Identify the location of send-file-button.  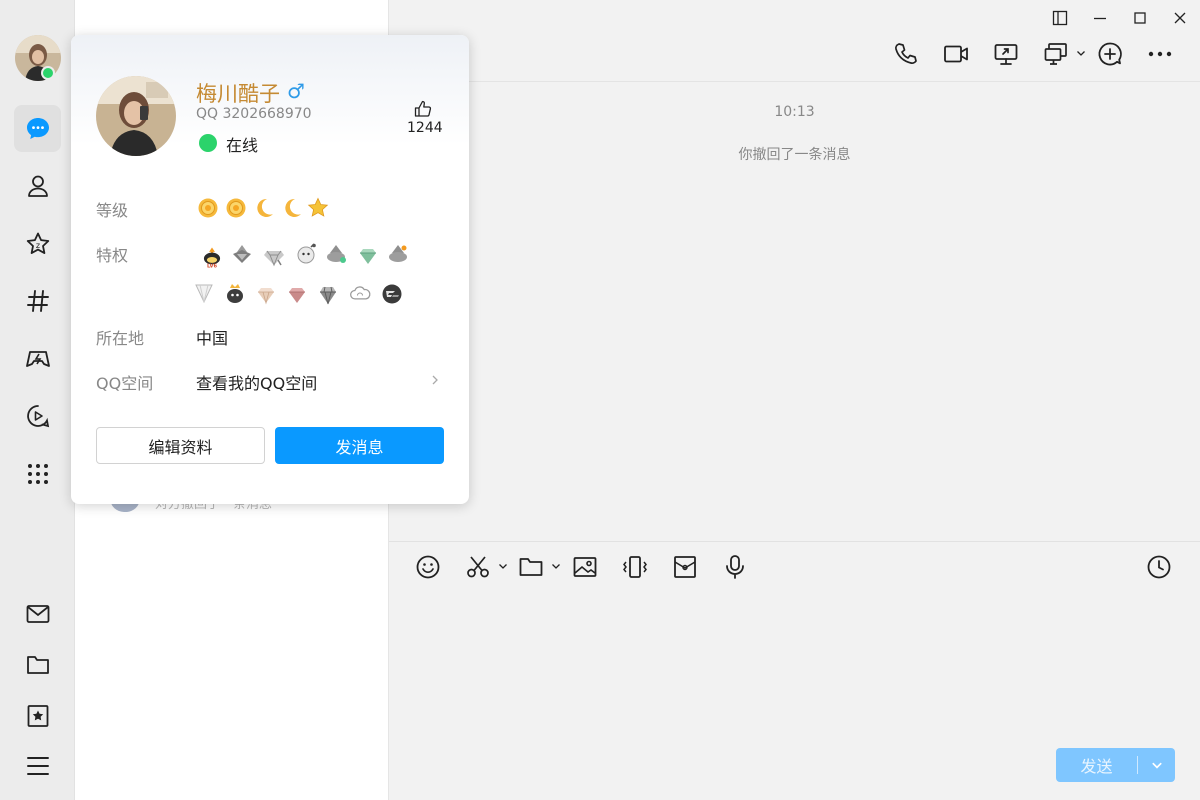
(531, 567).